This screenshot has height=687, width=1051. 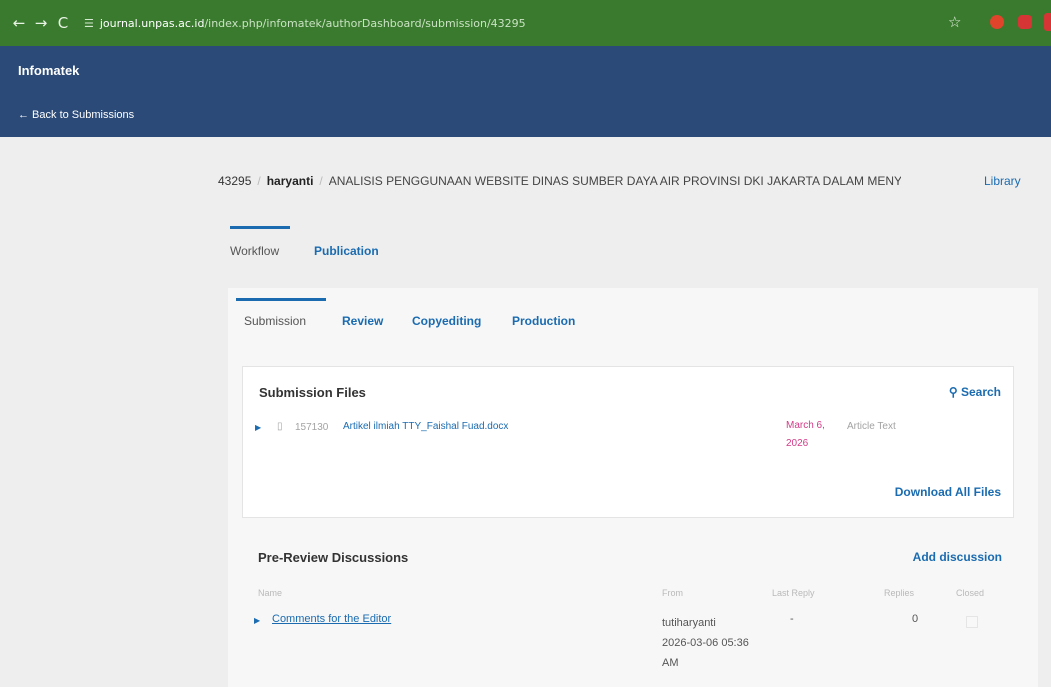 I want to click on discussions-title: Pre-Review Discussions, so click(x=333, y=557).